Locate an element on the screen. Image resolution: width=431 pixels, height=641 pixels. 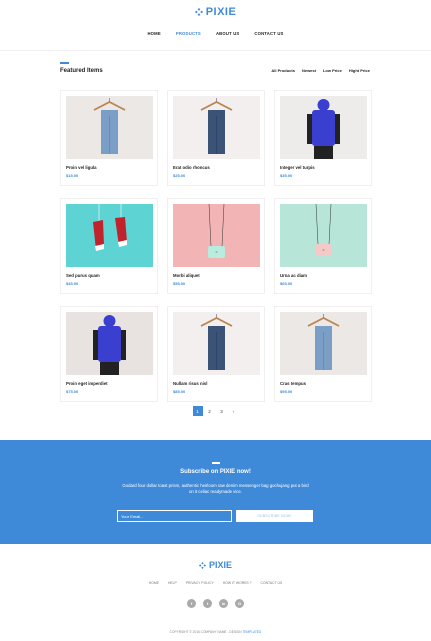
product-card: Proin eget imperdiet $75.00 is located at coordinates (109, 354).